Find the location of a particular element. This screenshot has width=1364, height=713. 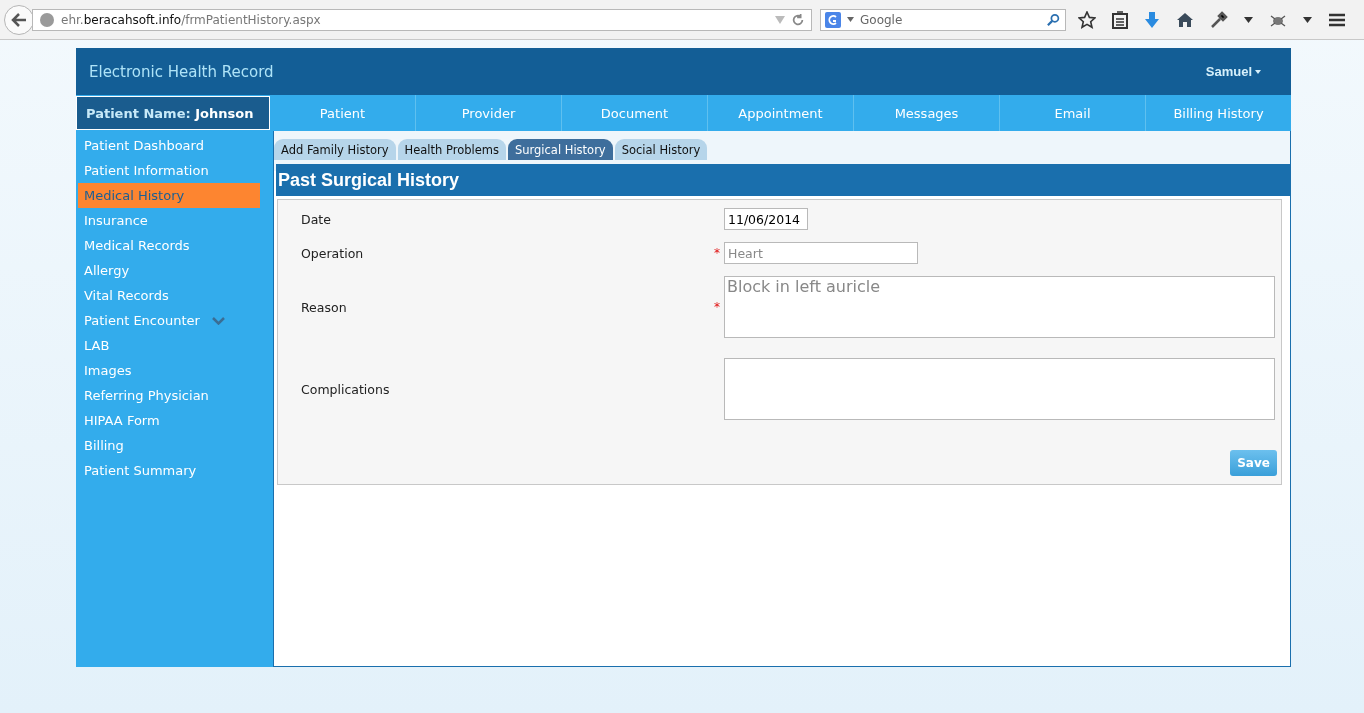

sidebar-item: Images is located at coordinates (169, 370).